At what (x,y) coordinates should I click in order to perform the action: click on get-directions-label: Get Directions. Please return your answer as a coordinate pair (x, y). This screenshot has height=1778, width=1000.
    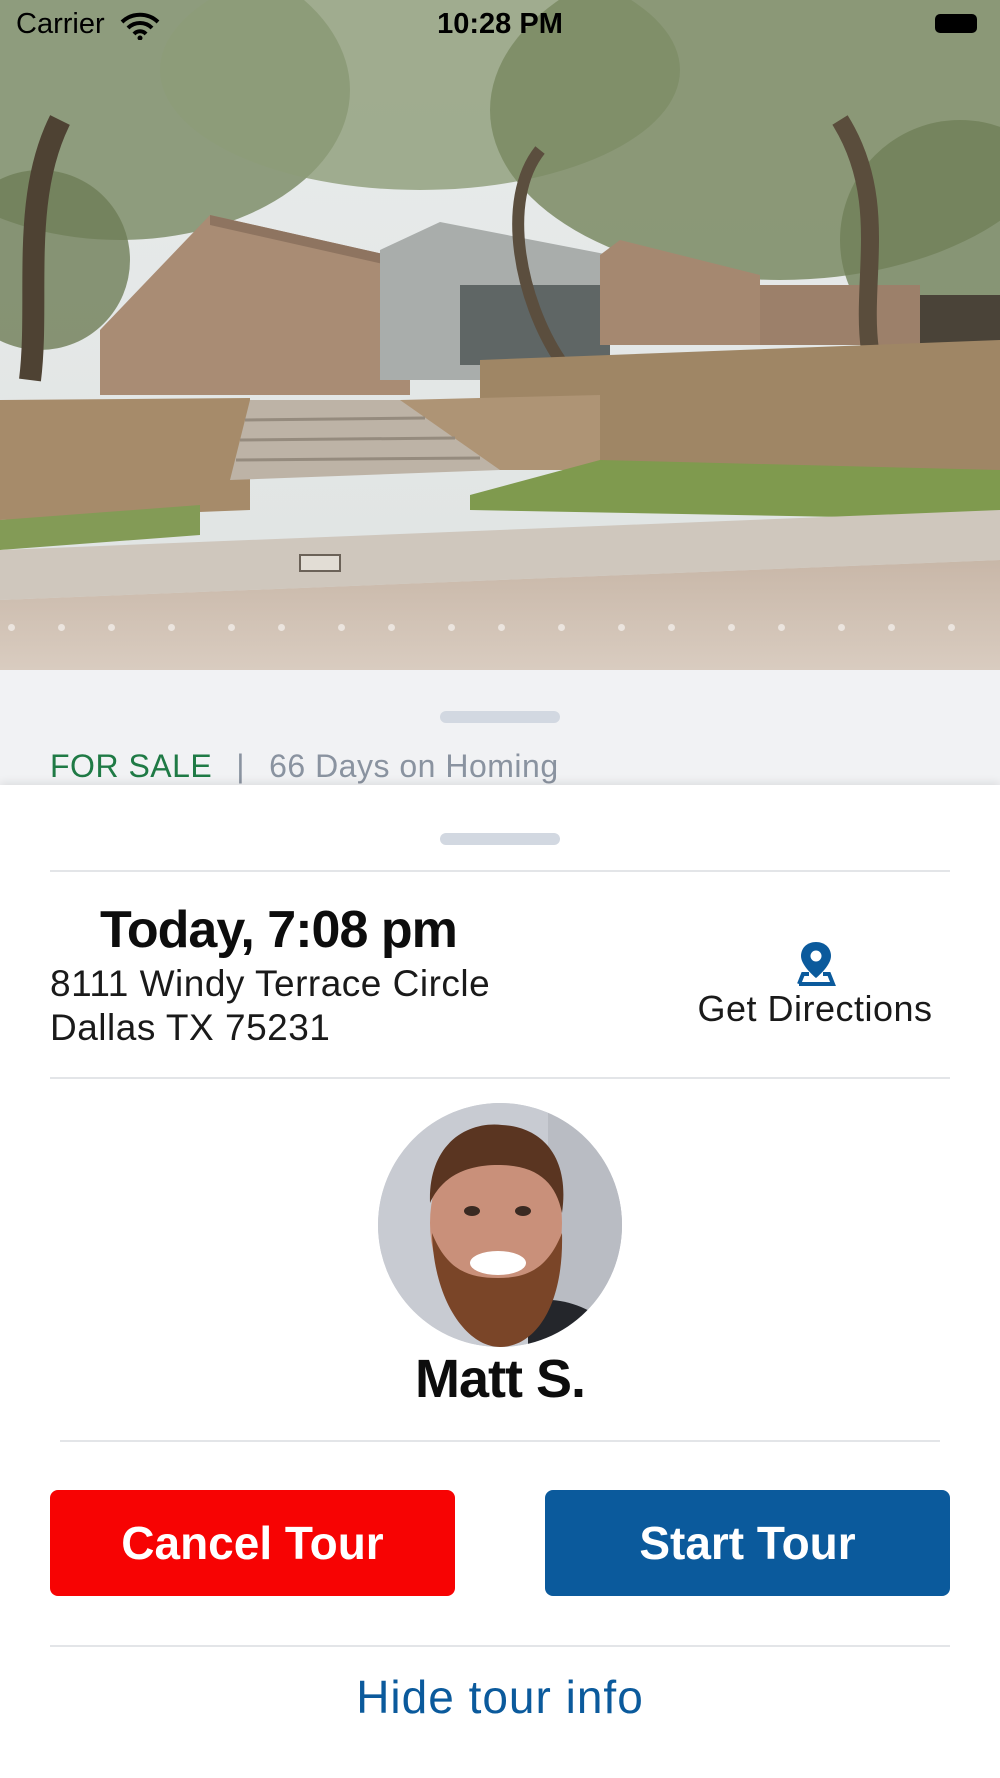
    Looking at the image, I should click on (815, 1008).